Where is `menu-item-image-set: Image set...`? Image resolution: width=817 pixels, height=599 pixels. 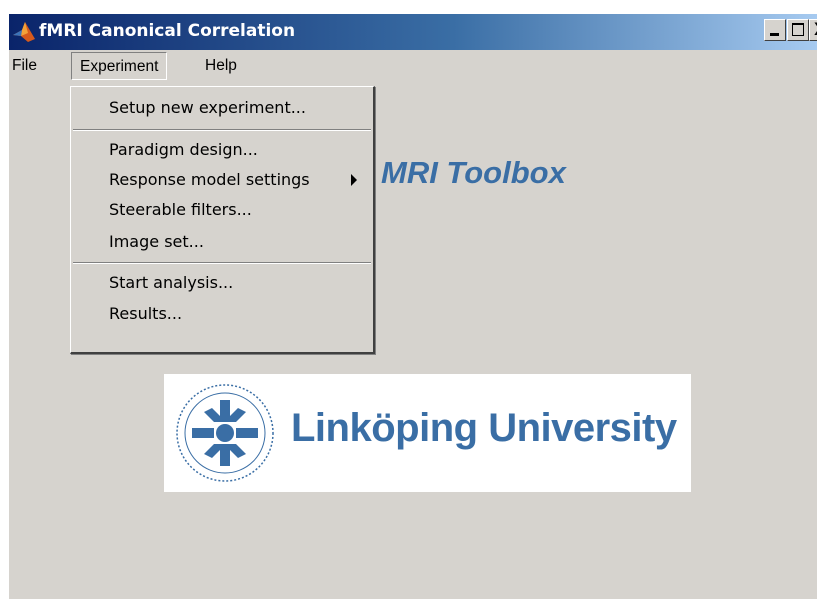 menu-item-image-set: Image set... is located at coordinates (156, 242).